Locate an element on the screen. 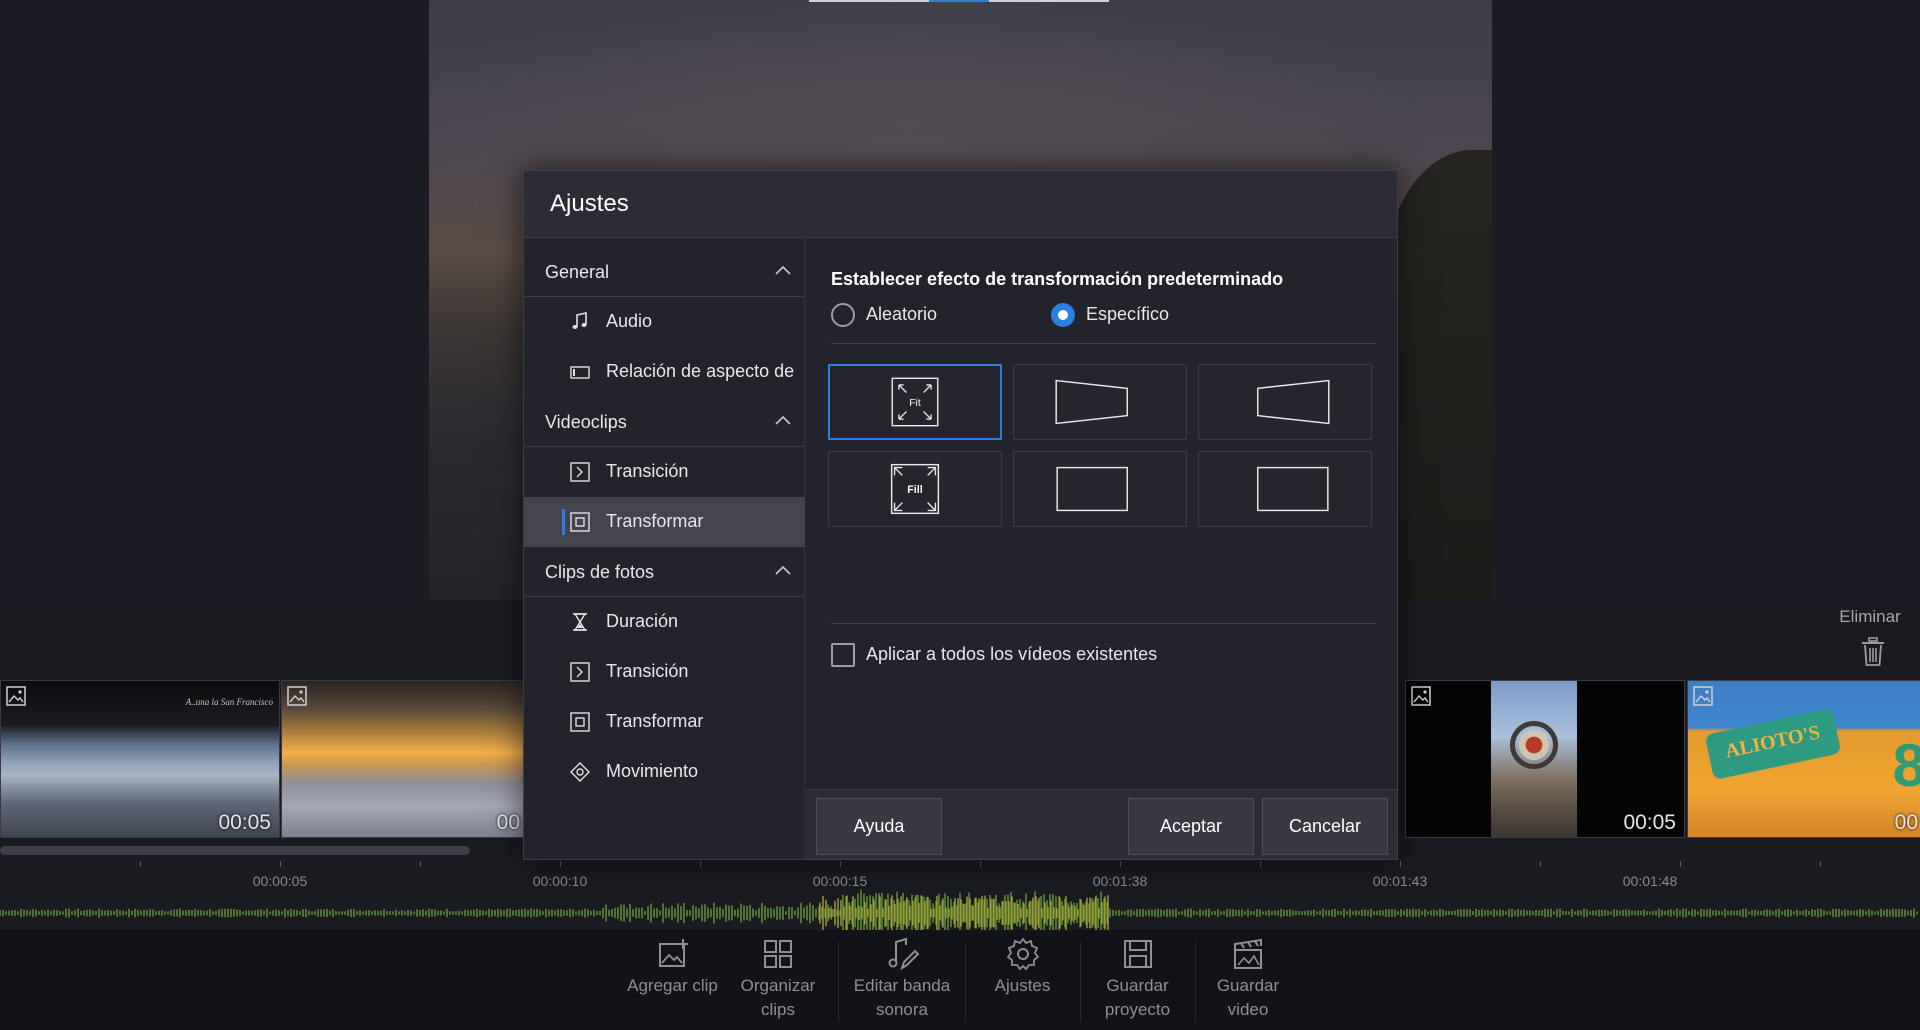  save-video-button: Guardar video is located at coordinates (1248, 983).